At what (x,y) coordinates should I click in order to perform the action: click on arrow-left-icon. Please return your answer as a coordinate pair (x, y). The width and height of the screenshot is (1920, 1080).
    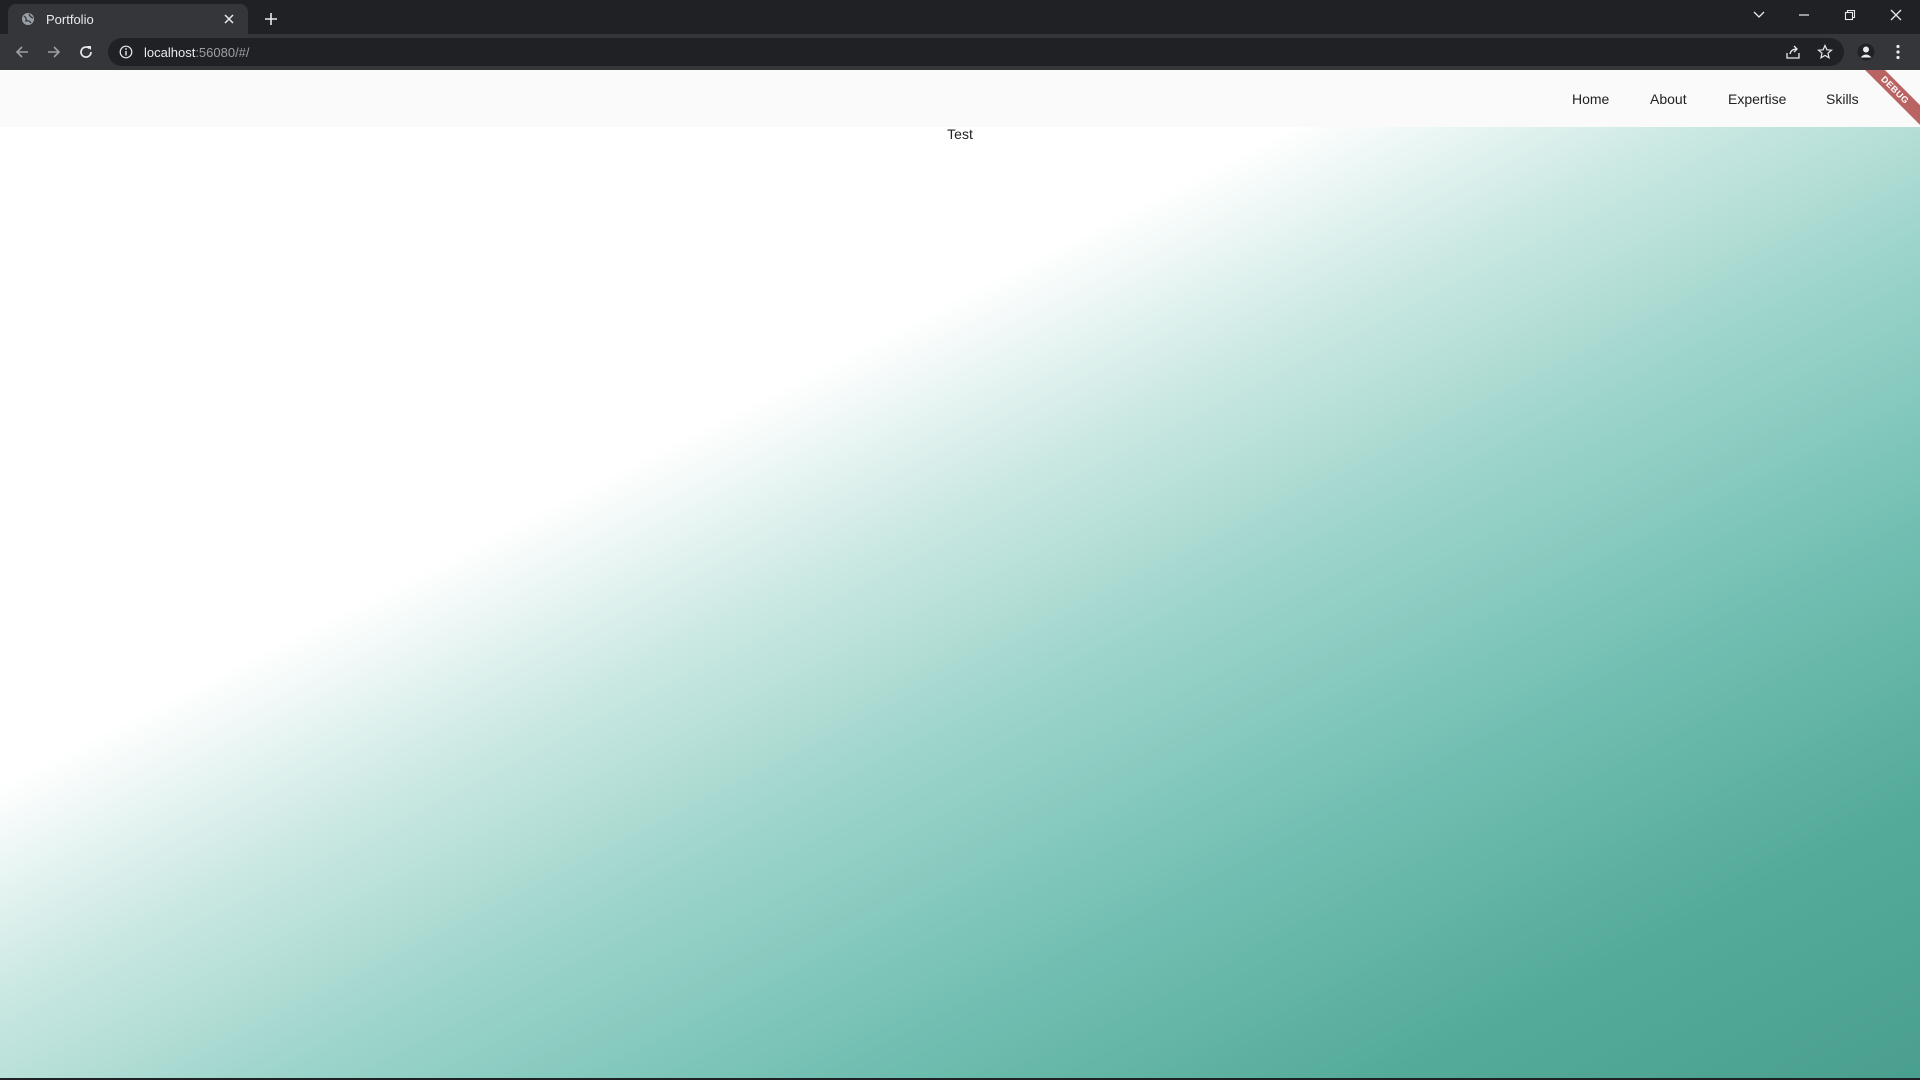
    Looking at the image, I should click on (21, 52).